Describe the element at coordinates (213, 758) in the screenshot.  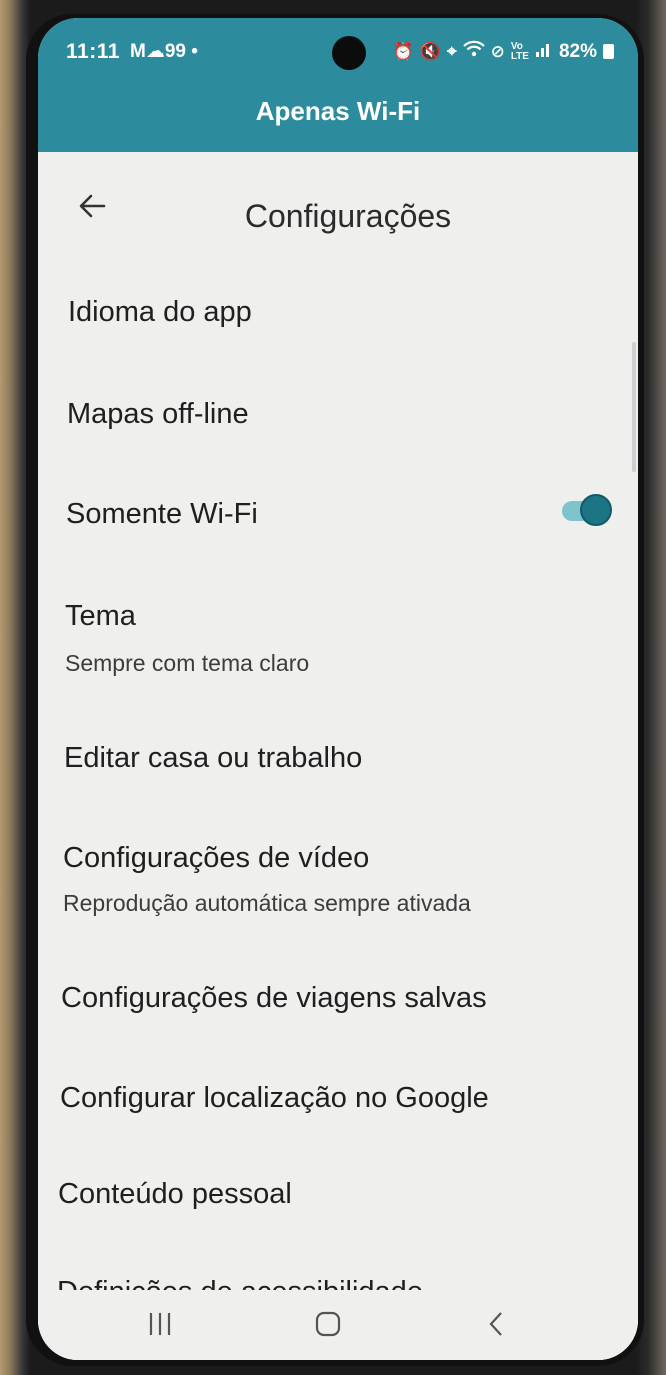
I see `setting-label: Editar casa ou trabalho` at that location.